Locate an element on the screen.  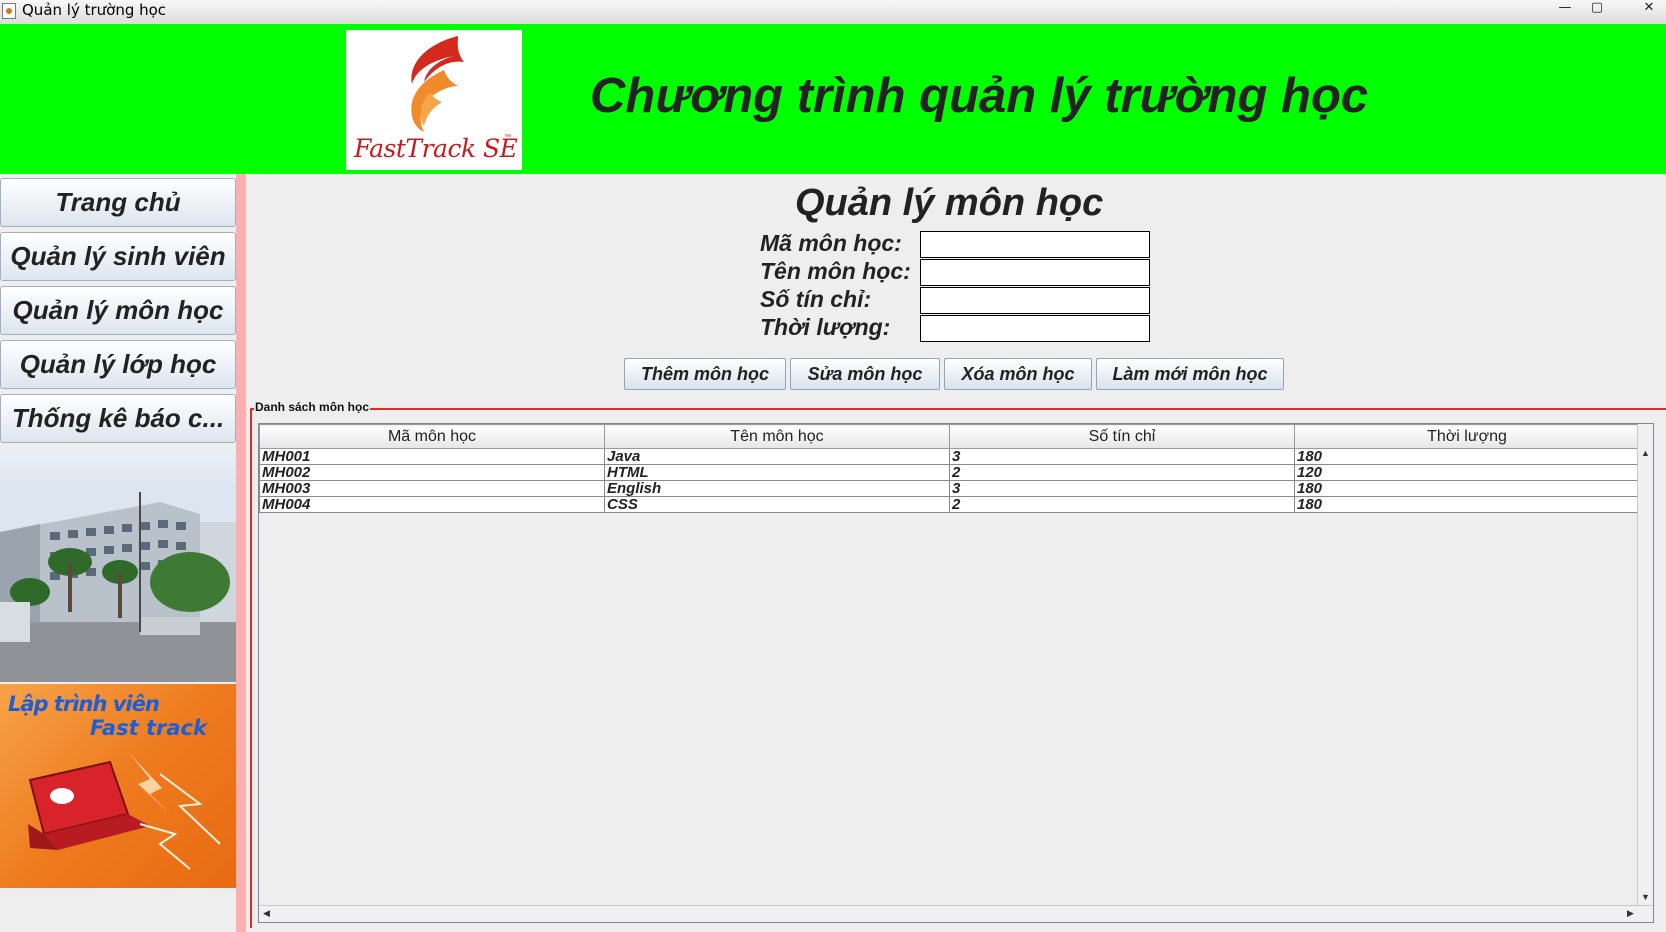
cell-code: MH004 is located at coordinates (432, 504).